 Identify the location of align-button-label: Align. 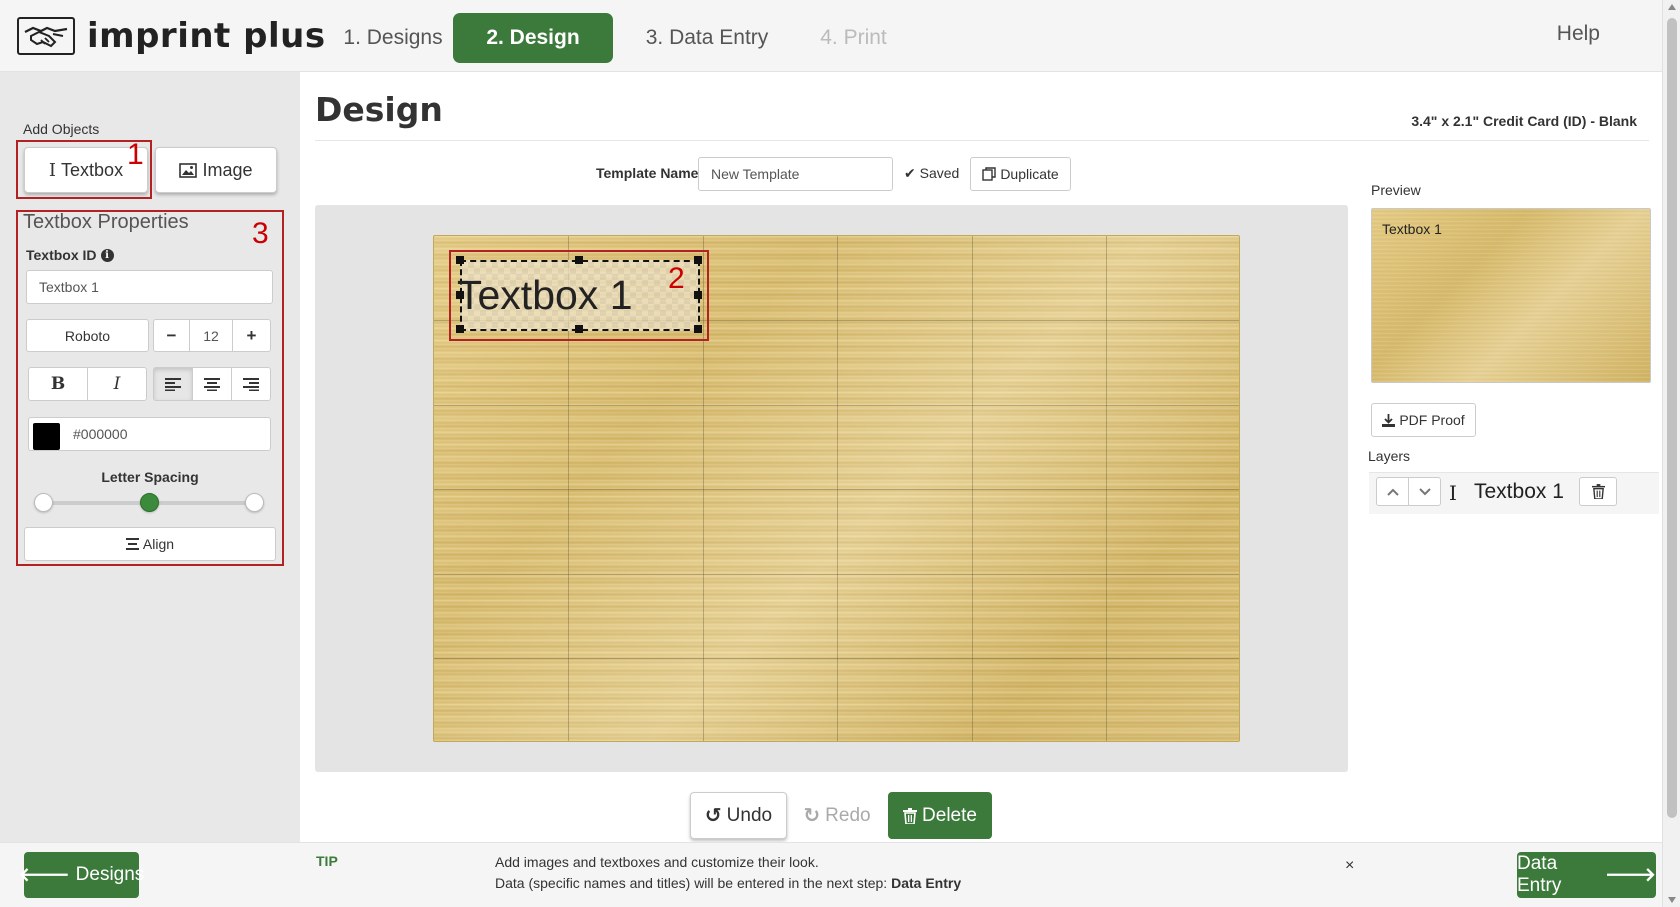
(158, 544).